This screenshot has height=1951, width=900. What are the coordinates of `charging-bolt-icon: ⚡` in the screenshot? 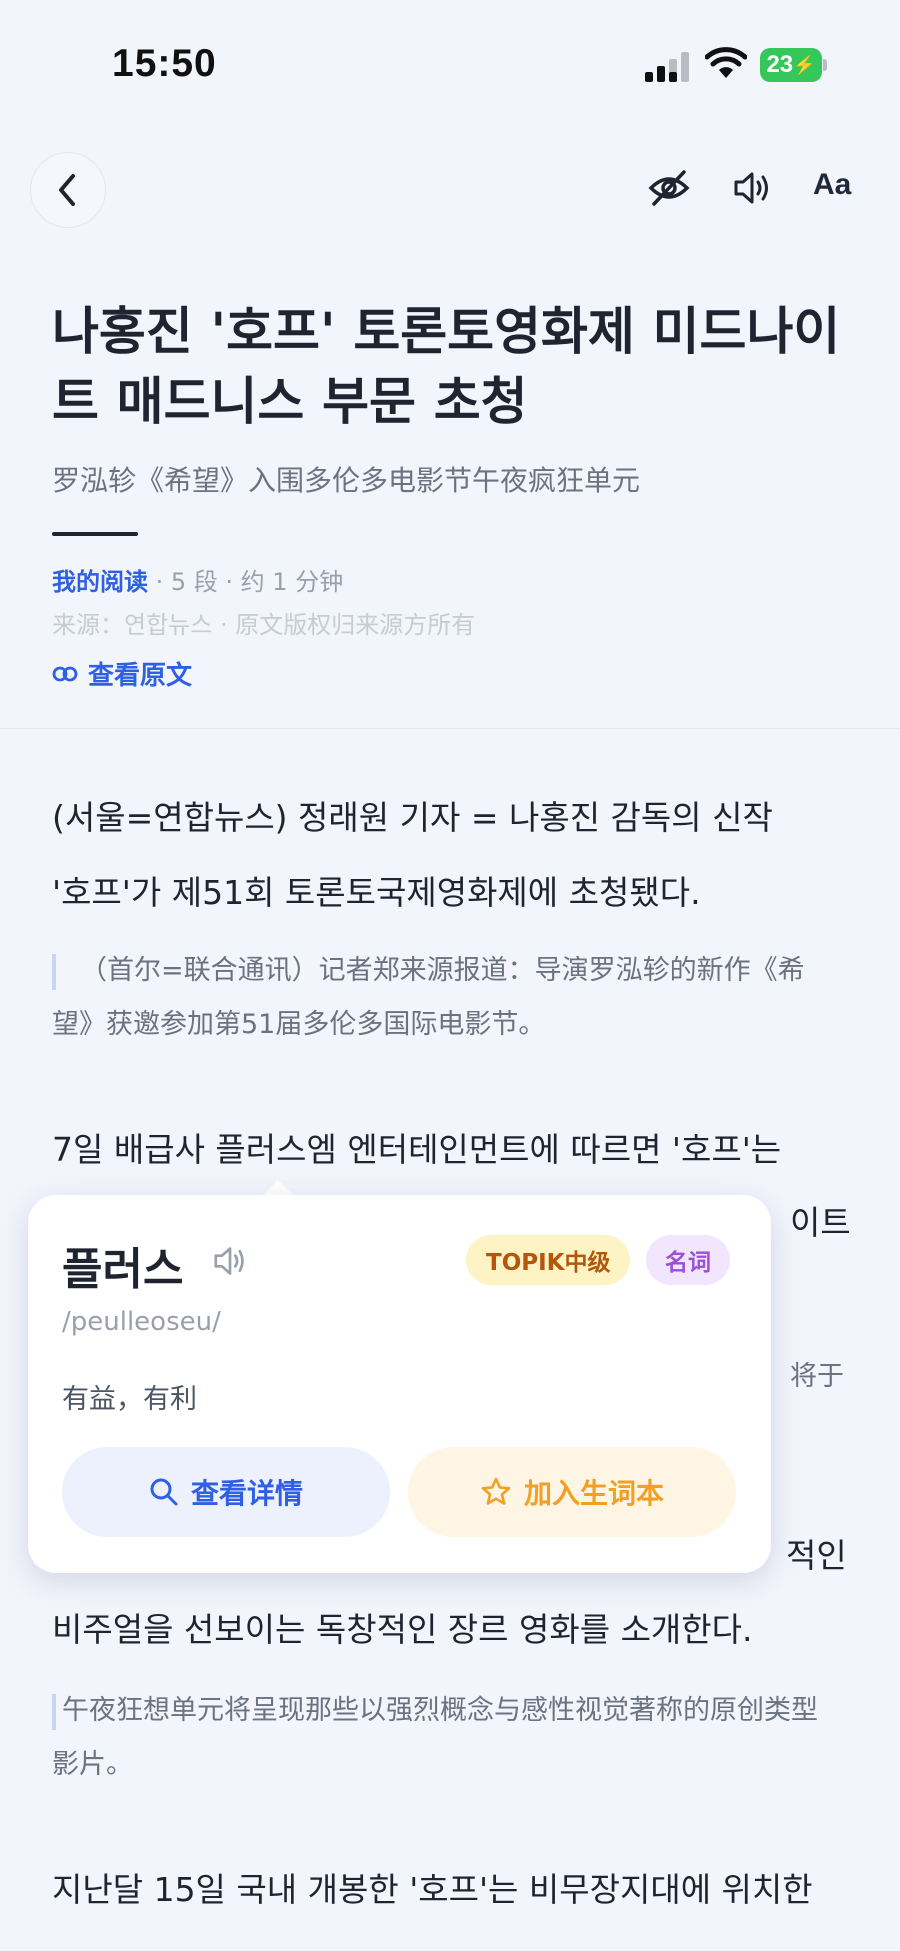 It's located at (804, 64).